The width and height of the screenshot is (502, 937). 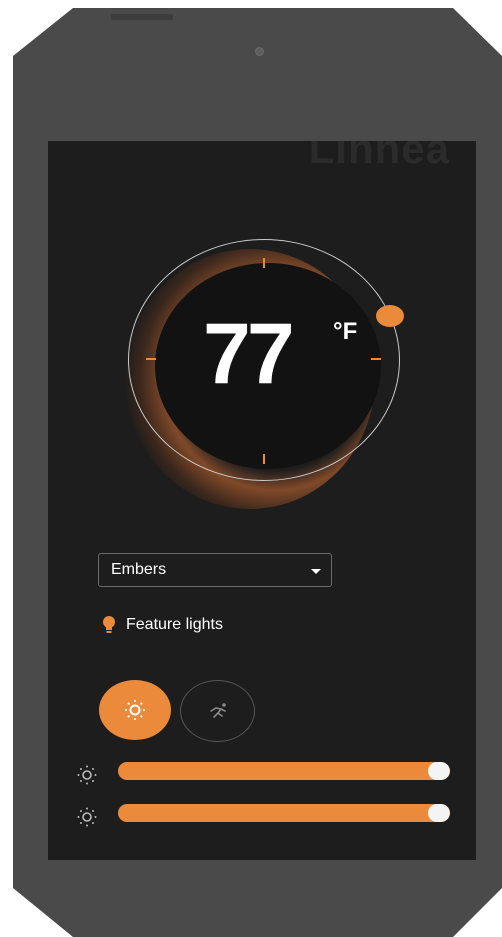 I want to click on scene-select-value: Embers, so click(x=139, y=569).